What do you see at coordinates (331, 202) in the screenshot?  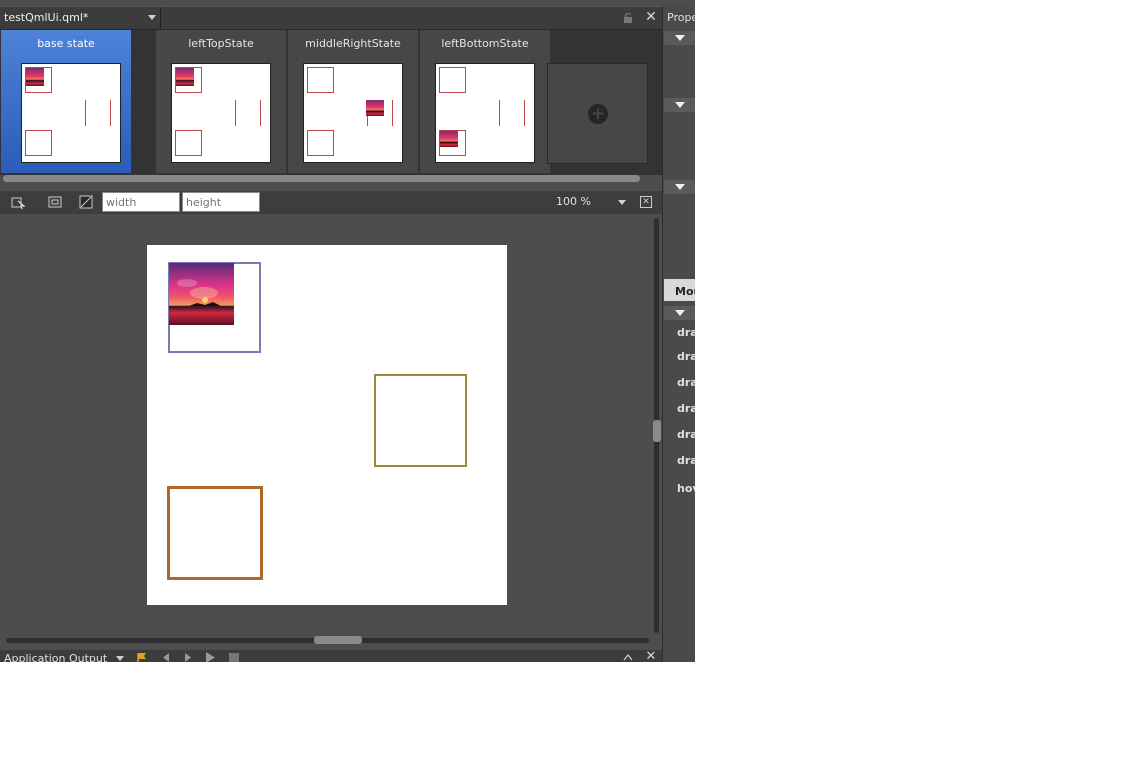 I see `form-editor-toolbar: 100 % ✕` at bounding box center [331, 202].